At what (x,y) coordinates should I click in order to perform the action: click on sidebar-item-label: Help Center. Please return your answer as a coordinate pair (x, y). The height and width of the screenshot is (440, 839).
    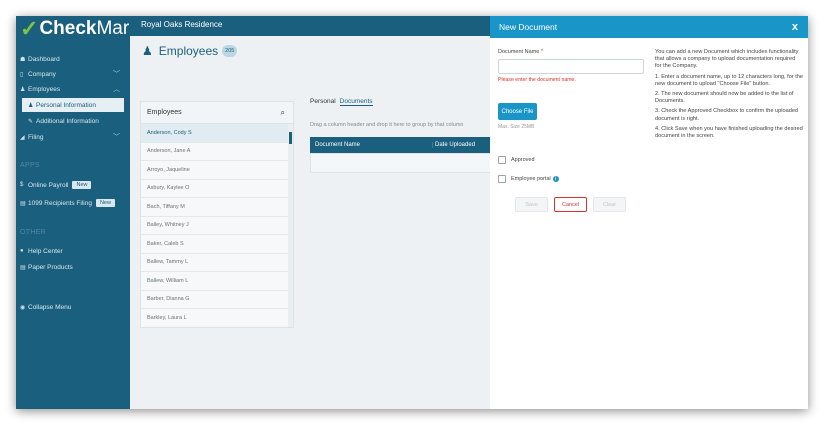
    Looking at the image, I should click on (45, 251).